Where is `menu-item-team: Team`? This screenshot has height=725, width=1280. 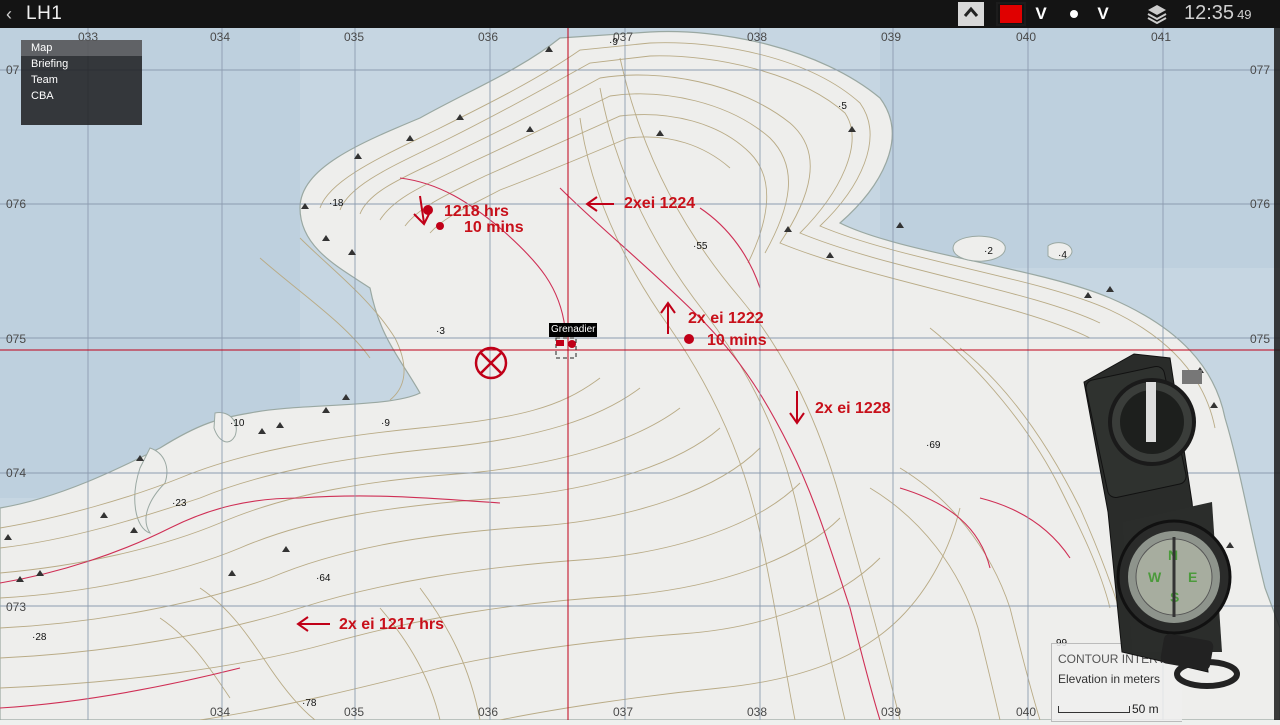 menu-item-team: Team is located at coordinates (81, 80).